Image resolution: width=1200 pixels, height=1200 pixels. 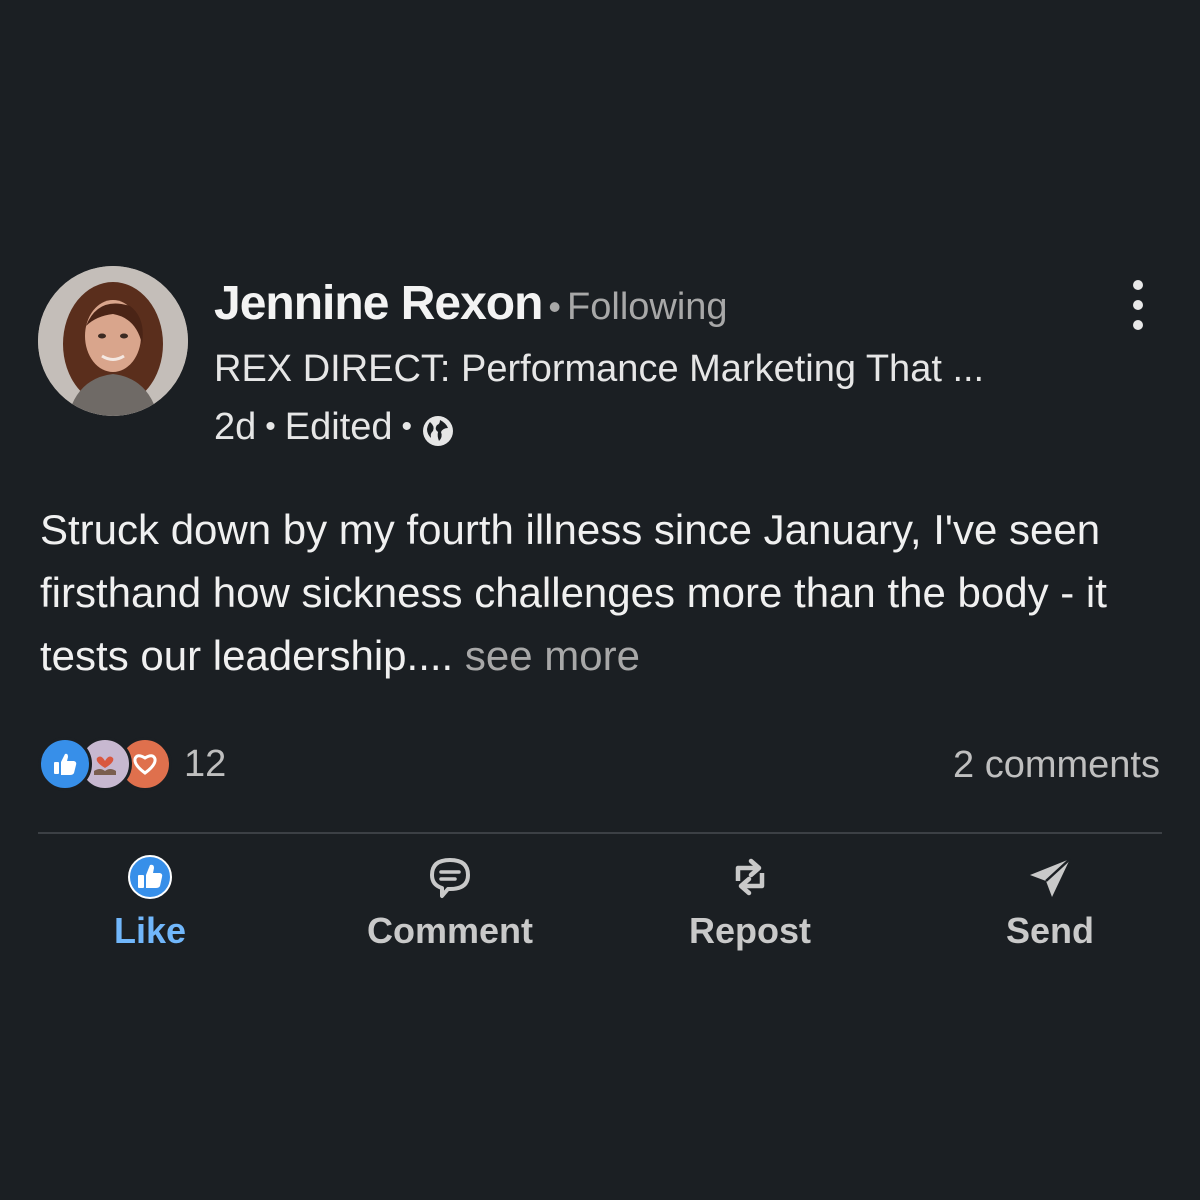 What do you see at coordinates (1049, 930) in the screenshot?
I see `send-label: Send` at bounding box center [1049, 930].